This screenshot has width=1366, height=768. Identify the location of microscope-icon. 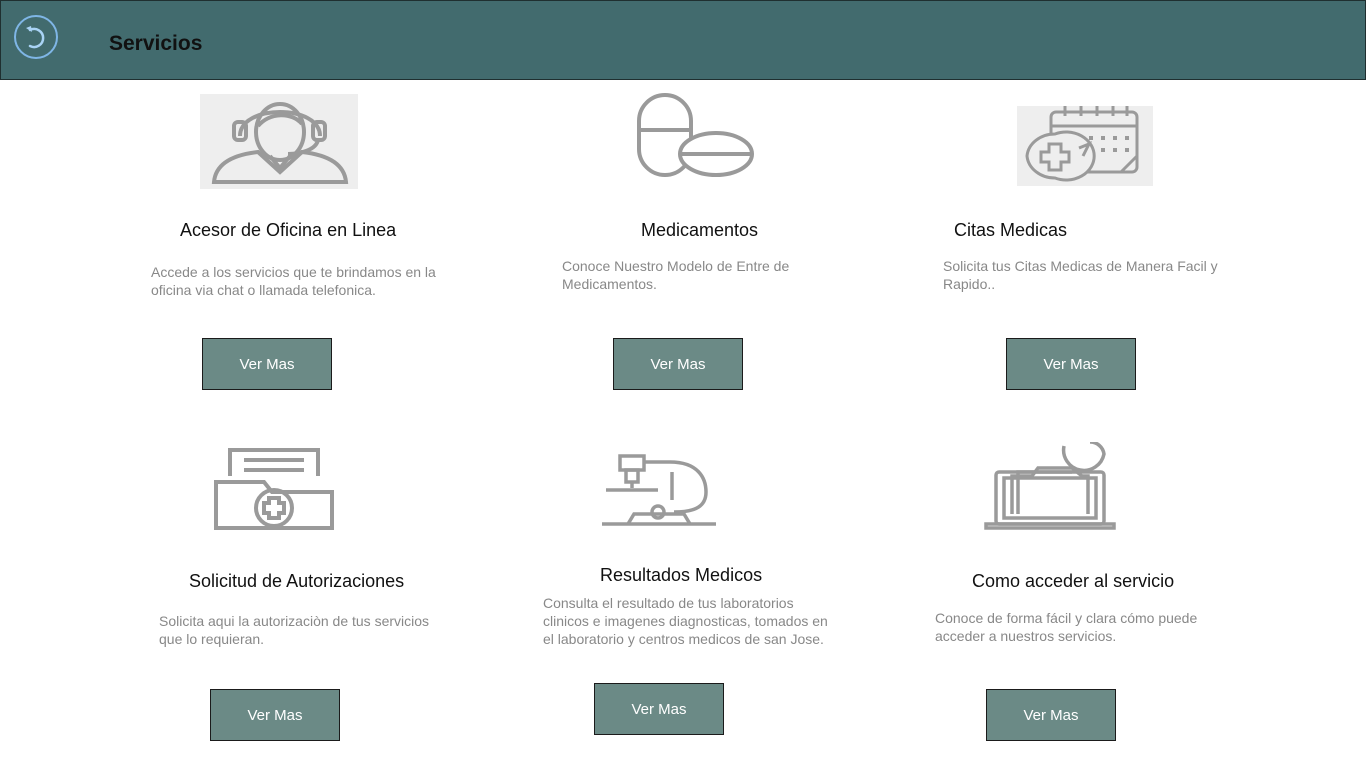
(659, 490).